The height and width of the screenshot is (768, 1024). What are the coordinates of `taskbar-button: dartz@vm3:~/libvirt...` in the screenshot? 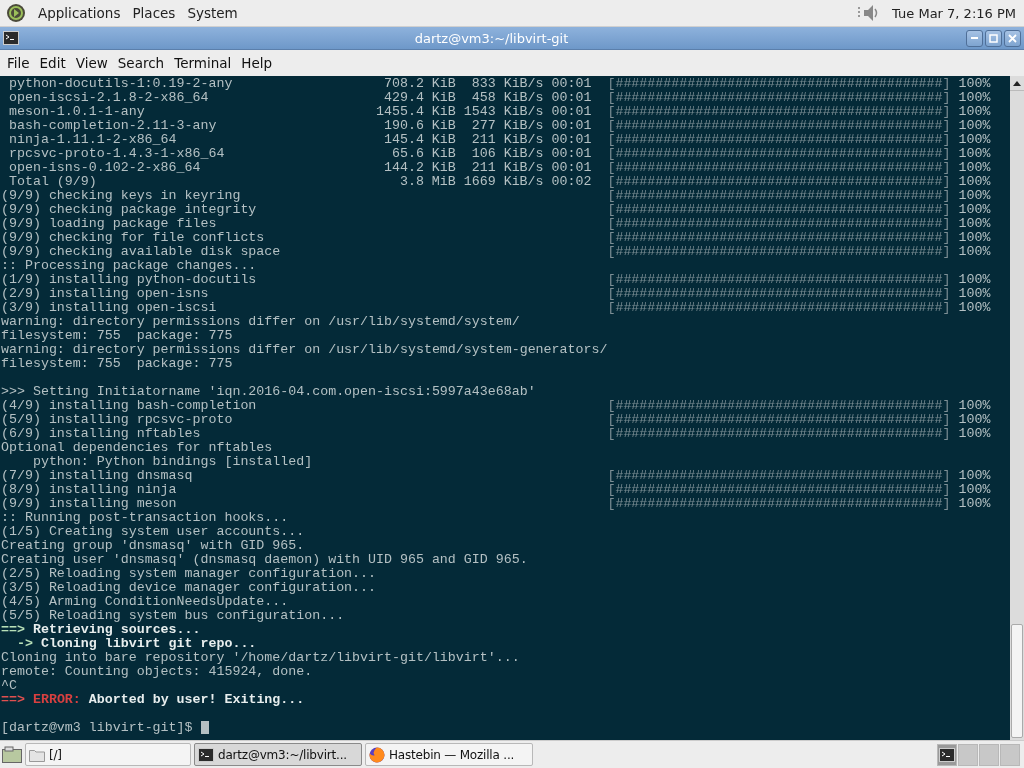 It's located at (278, 754).